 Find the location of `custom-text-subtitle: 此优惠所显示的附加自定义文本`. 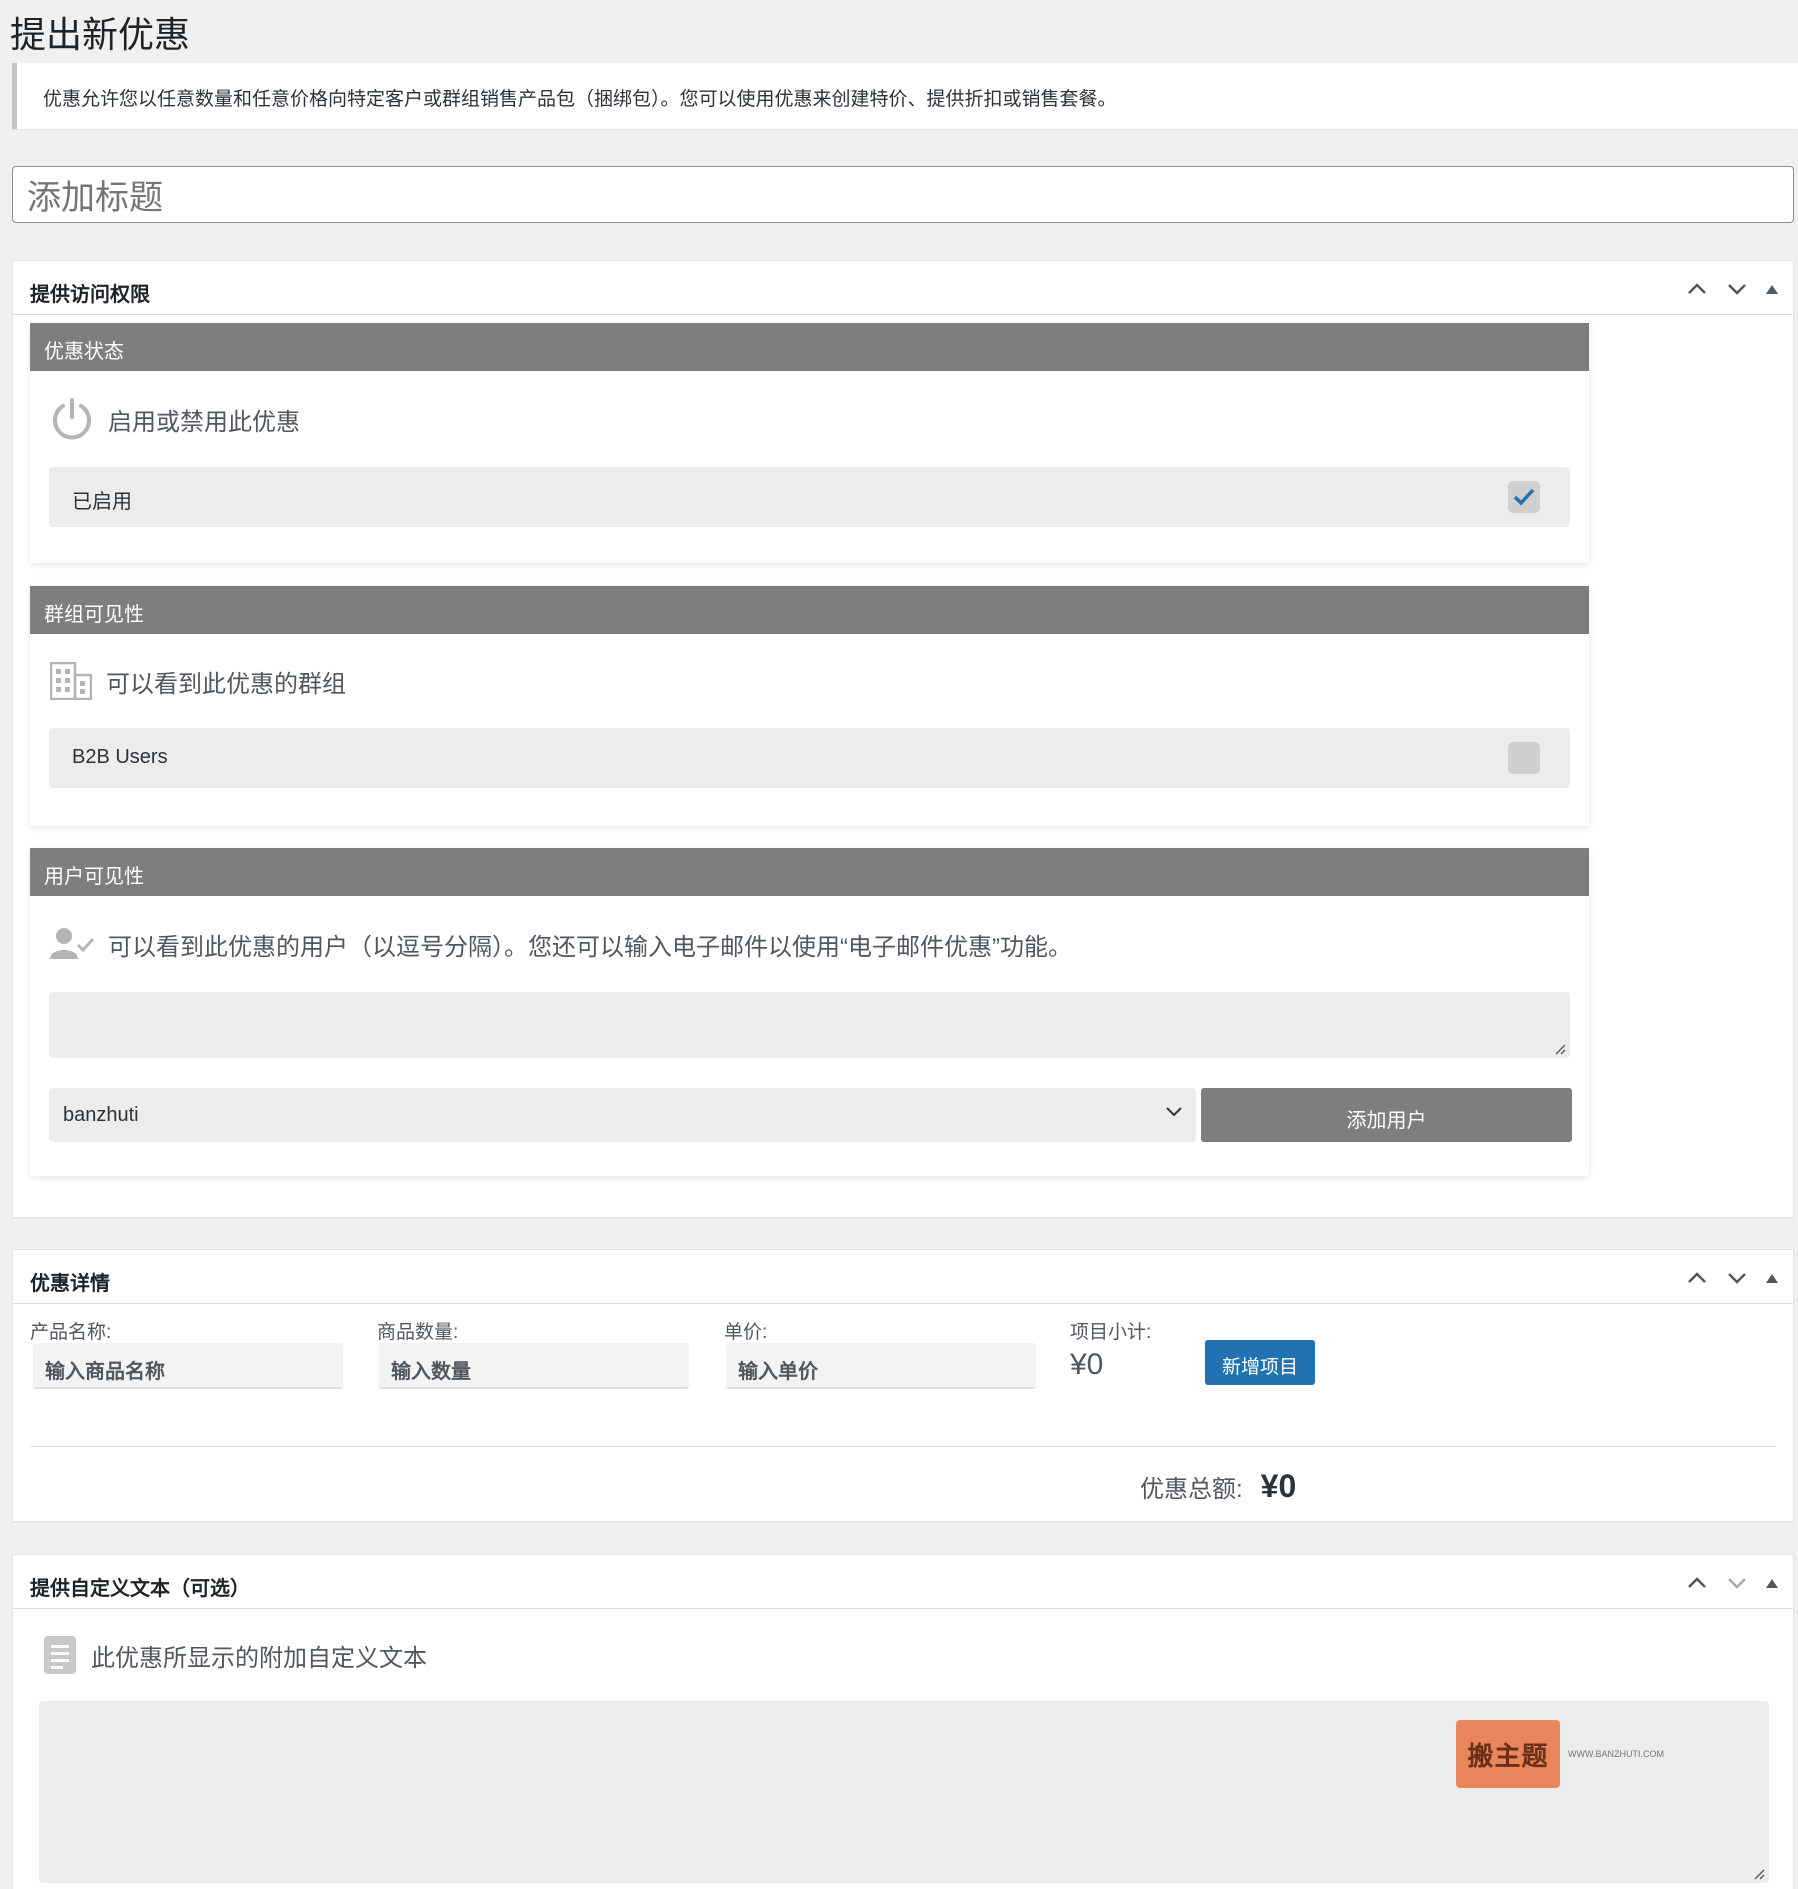

custom-text-subtitle: 此优惠所显示的附加自定义文本 is located at coordinates (259, 1658).